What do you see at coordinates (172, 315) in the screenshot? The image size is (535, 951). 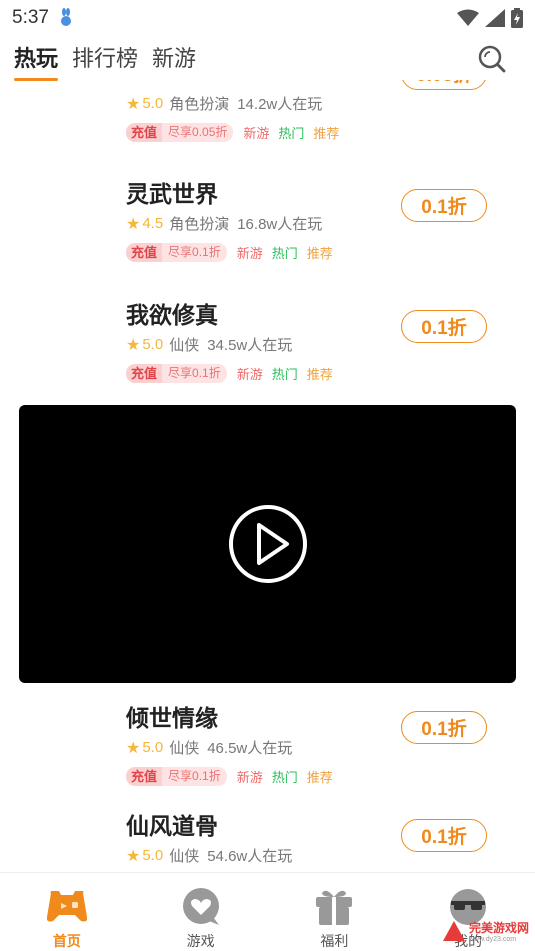 I see `game-title: 我欲修真` at bounding box center [172, 315].